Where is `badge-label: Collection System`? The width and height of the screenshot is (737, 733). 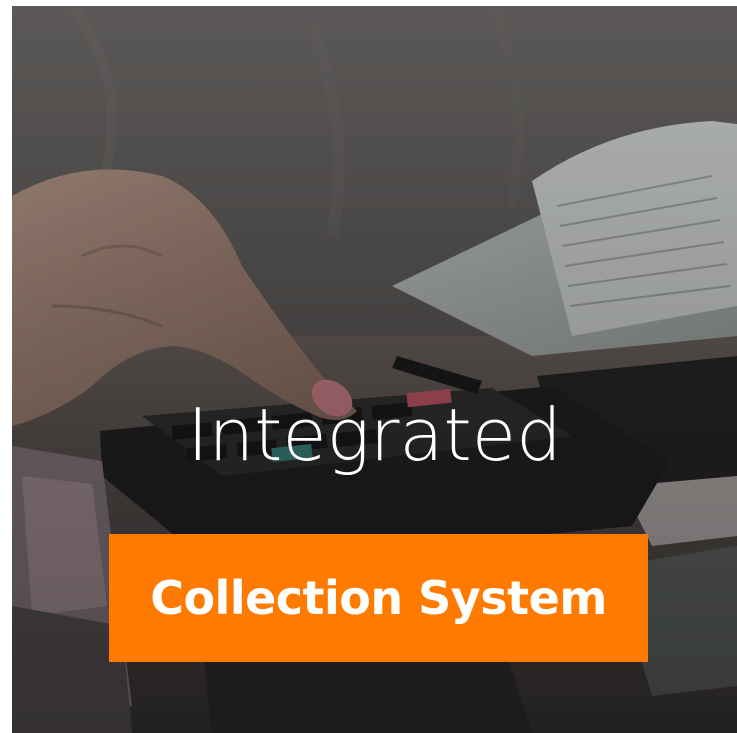 badge-label: Collection System is located at coordinates (378, 598).